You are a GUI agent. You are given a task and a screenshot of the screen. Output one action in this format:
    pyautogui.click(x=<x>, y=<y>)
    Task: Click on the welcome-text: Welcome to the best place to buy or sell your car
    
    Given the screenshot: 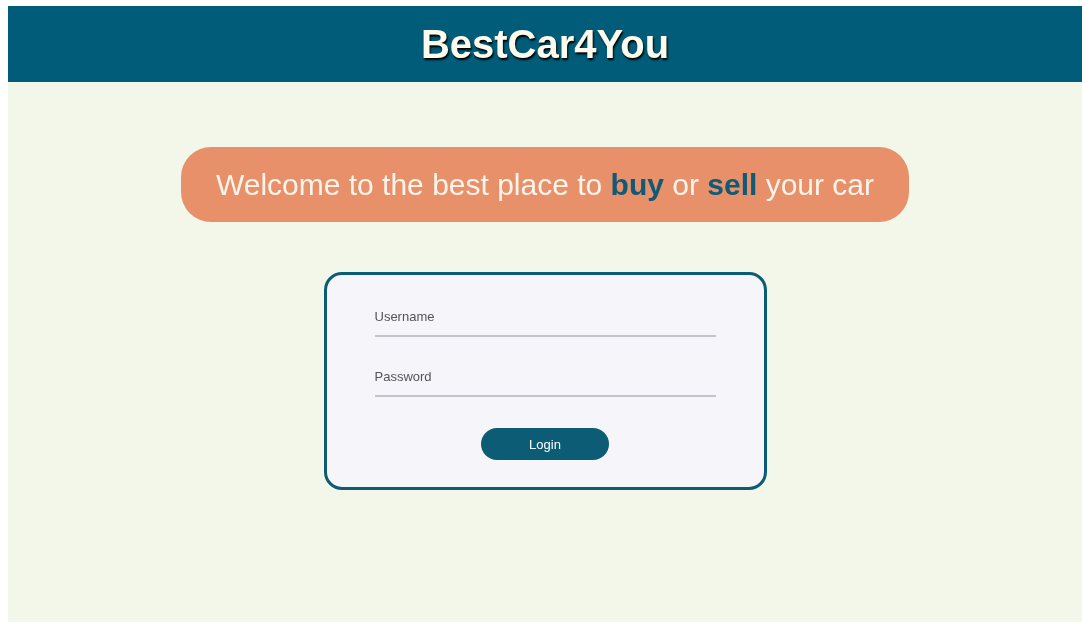 What is the action you would take?
    pyautogui.click(x=545, y=184)
    